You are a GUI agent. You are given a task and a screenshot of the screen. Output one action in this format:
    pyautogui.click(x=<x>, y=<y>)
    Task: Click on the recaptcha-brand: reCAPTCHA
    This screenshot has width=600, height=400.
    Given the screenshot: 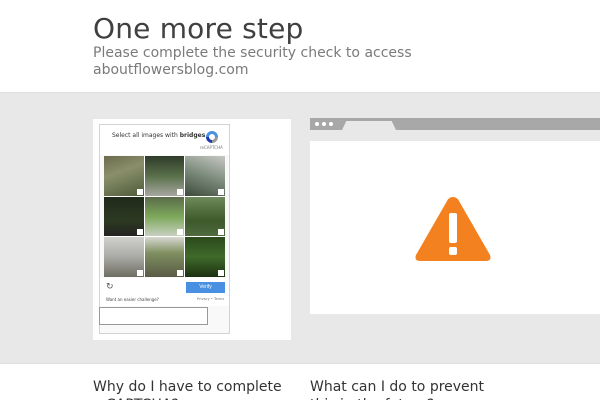 What is the action you would take?
    pyautogui.click(x=211, y=147)
    